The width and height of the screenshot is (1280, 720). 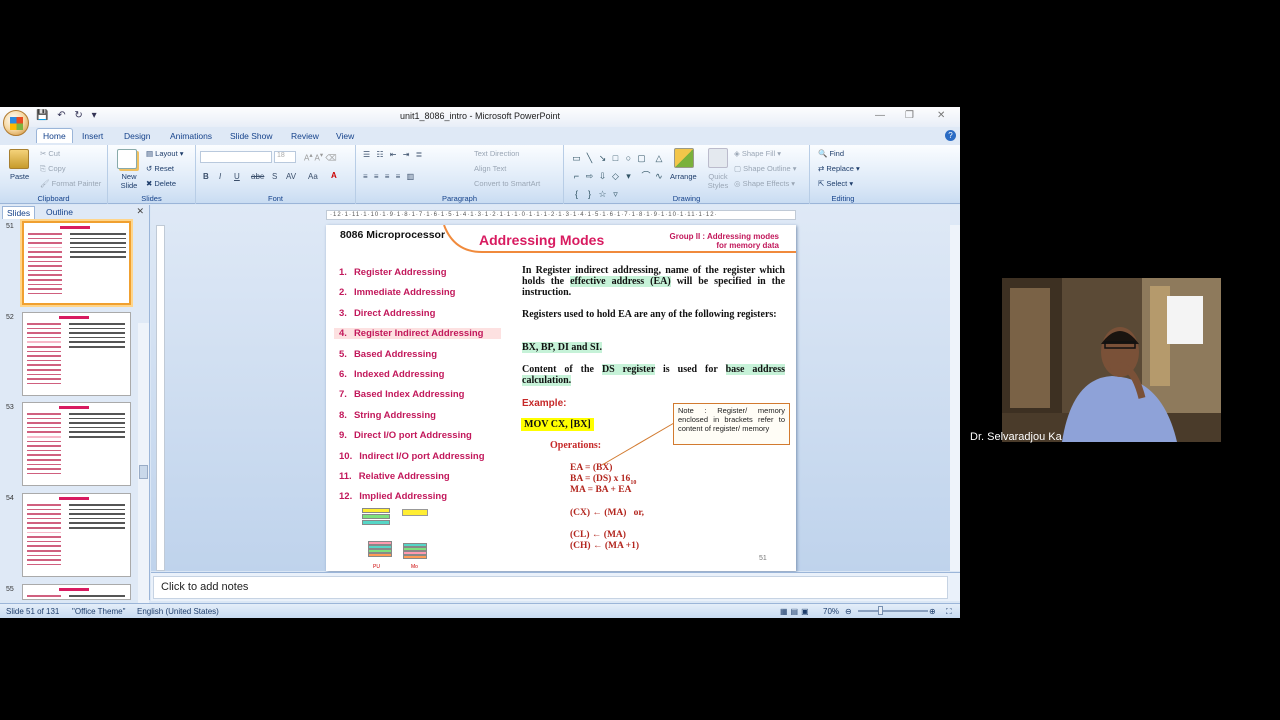 I want to click on font-label: Font, so click(x=275, y=198).